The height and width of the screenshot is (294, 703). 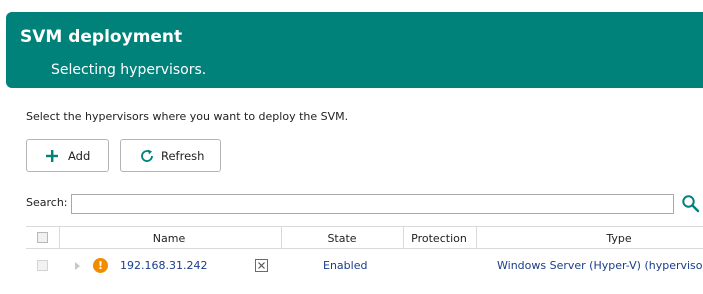 What do you see at coordinates (79, 155) in the screenshot?
I see `add-button-label: Add` at bounding box center [79, 155].